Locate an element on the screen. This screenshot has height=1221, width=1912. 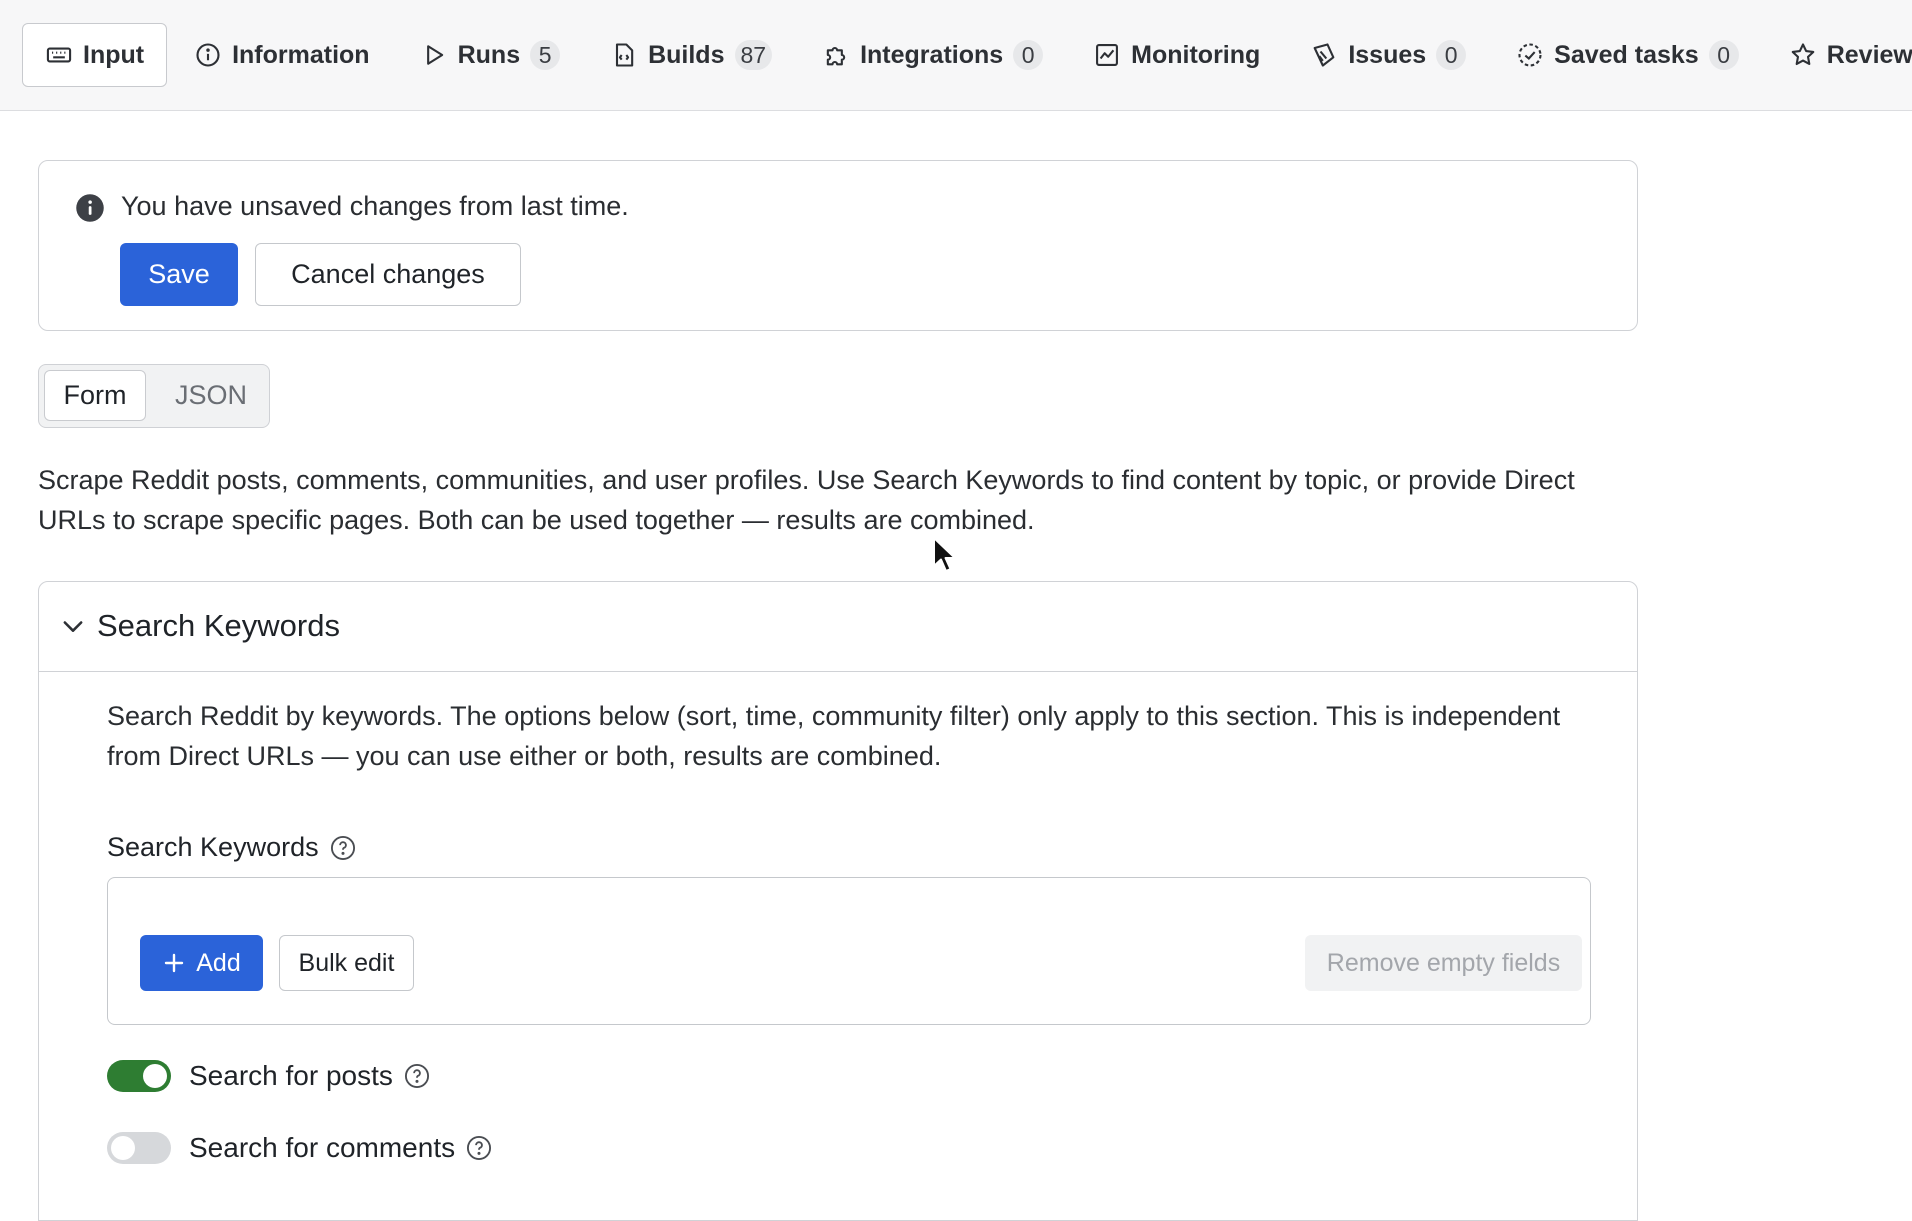
search-keywords-field-label: Search Keywords is located at coordinates (232, 847).